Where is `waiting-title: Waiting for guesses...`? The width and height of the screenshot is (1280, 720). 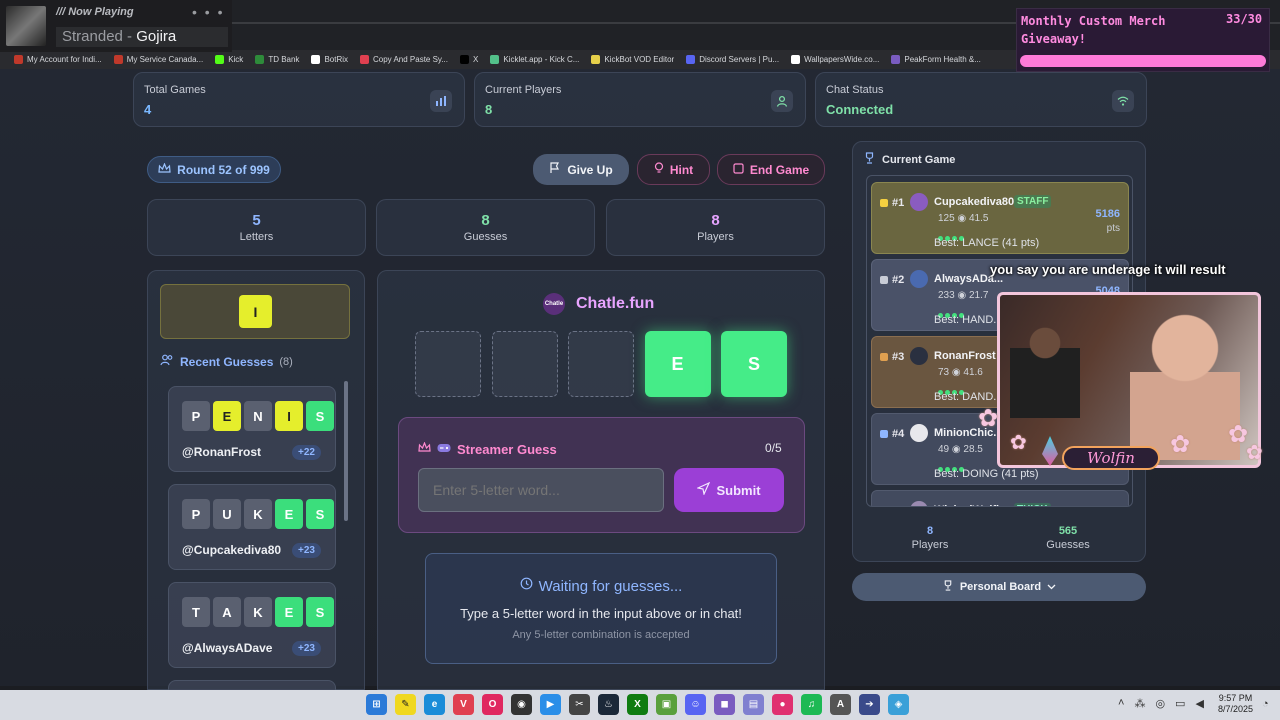 waiting-title: Waiting for guesses... is located at coordinates (610, 586).